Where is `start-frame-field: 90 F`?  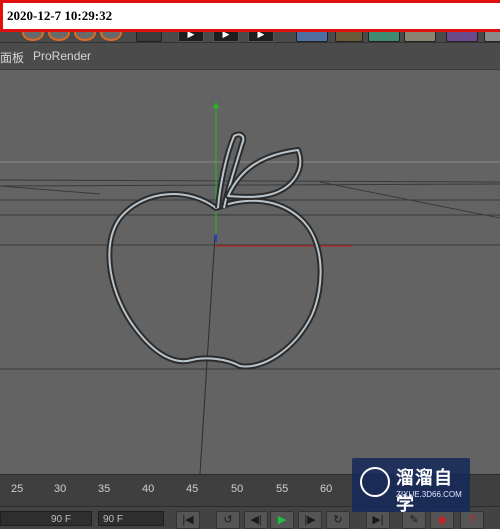
start-frame-field: 90 F is located at coordinates (46, 518).